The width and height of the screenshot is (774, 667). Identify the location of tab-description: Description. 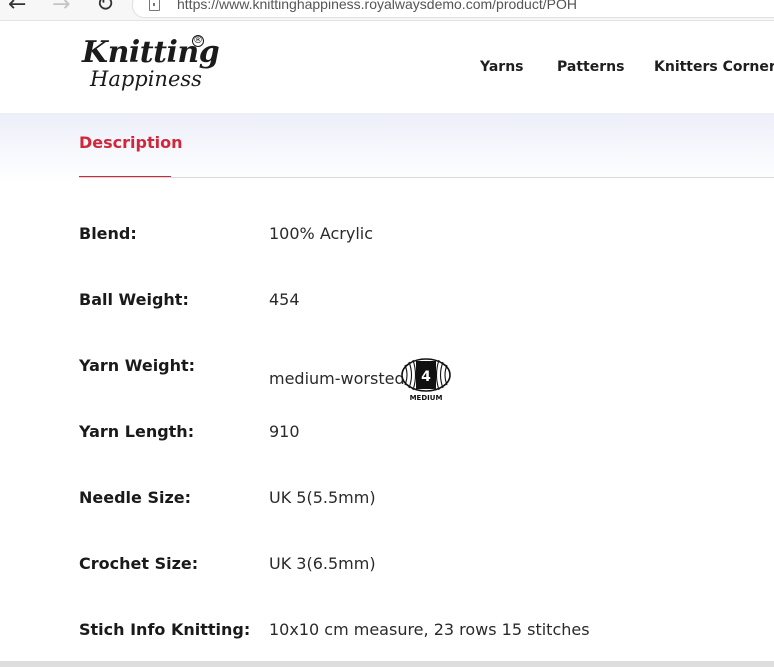
(130, 142).